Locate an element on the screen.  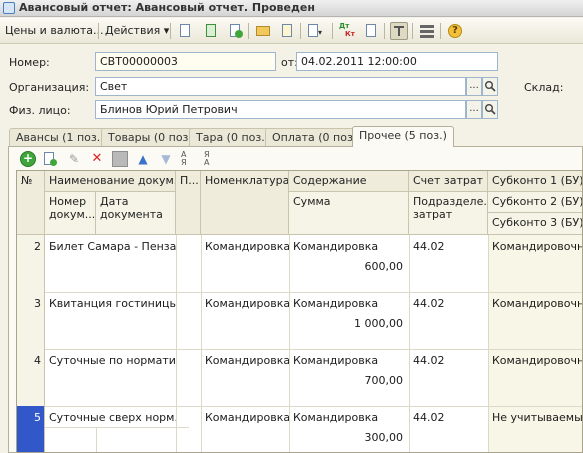
row-number: 5 is located at coordinates (37, 417).